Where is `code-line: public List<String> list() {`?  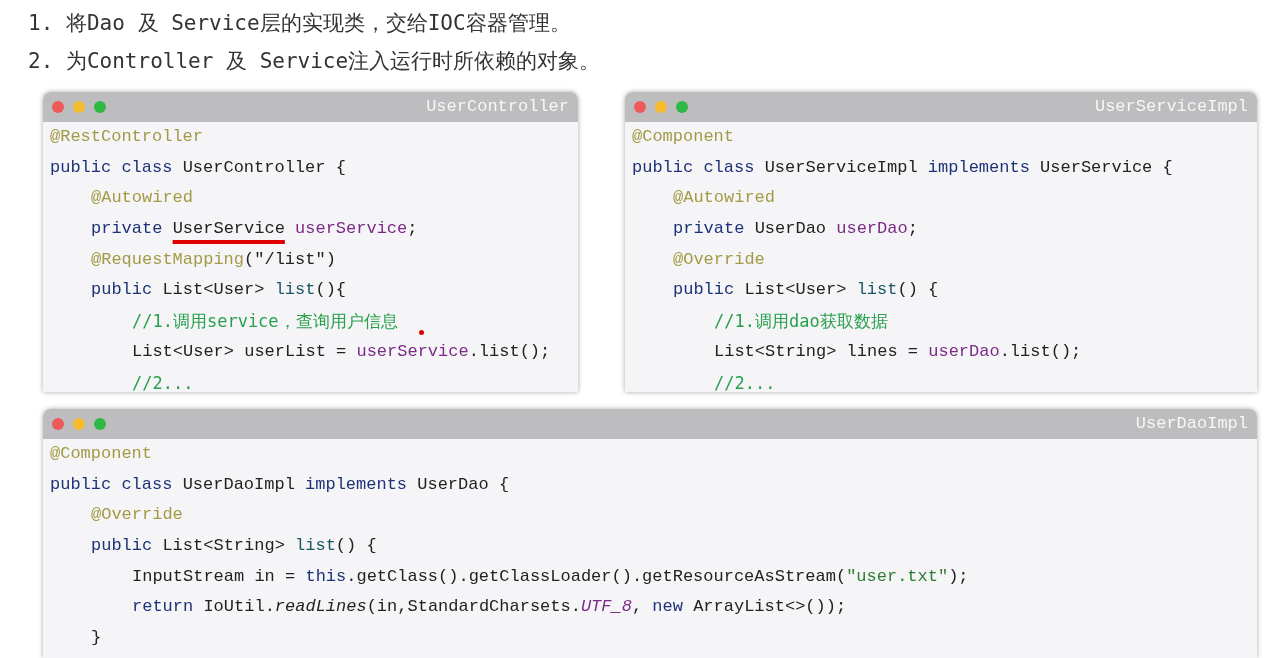
code-line: public List<String> list() { is located at coordinates (234, 546).